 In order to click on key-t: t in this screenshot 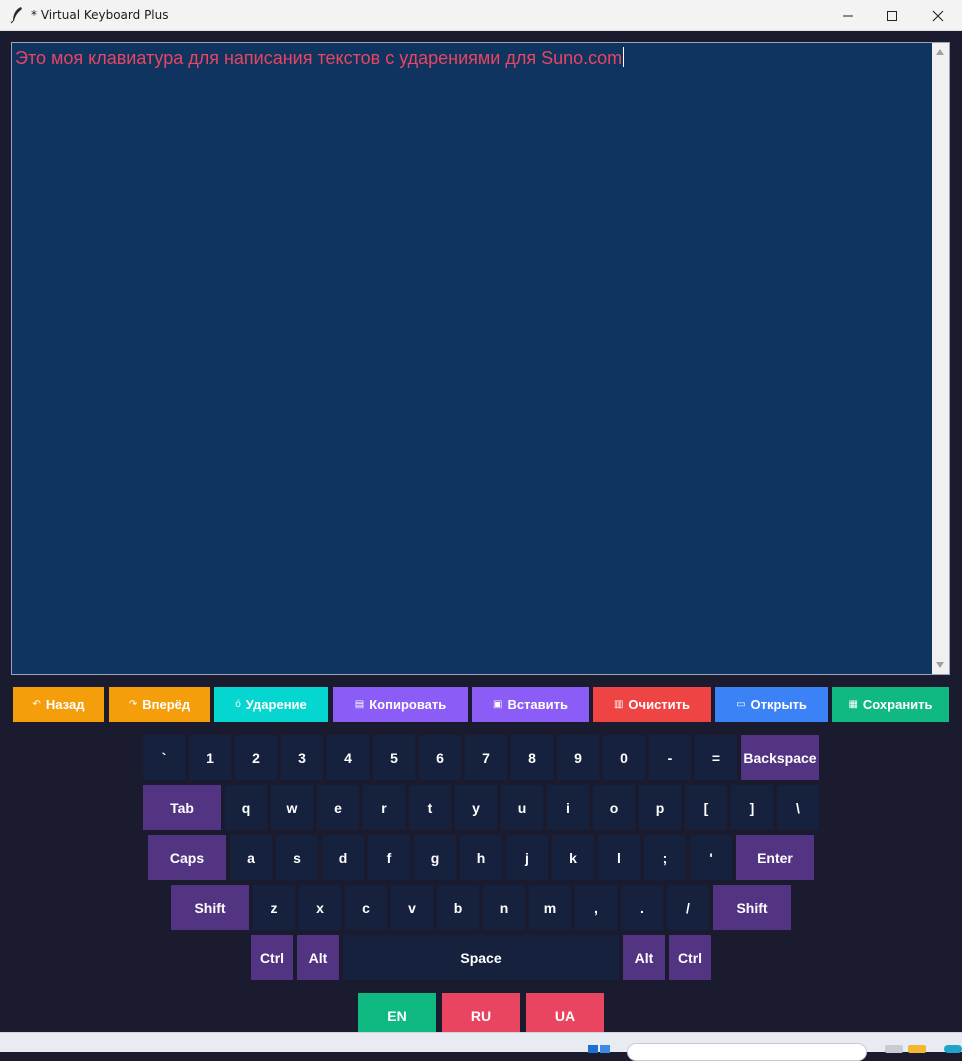, I will do `click(430, 807)`.